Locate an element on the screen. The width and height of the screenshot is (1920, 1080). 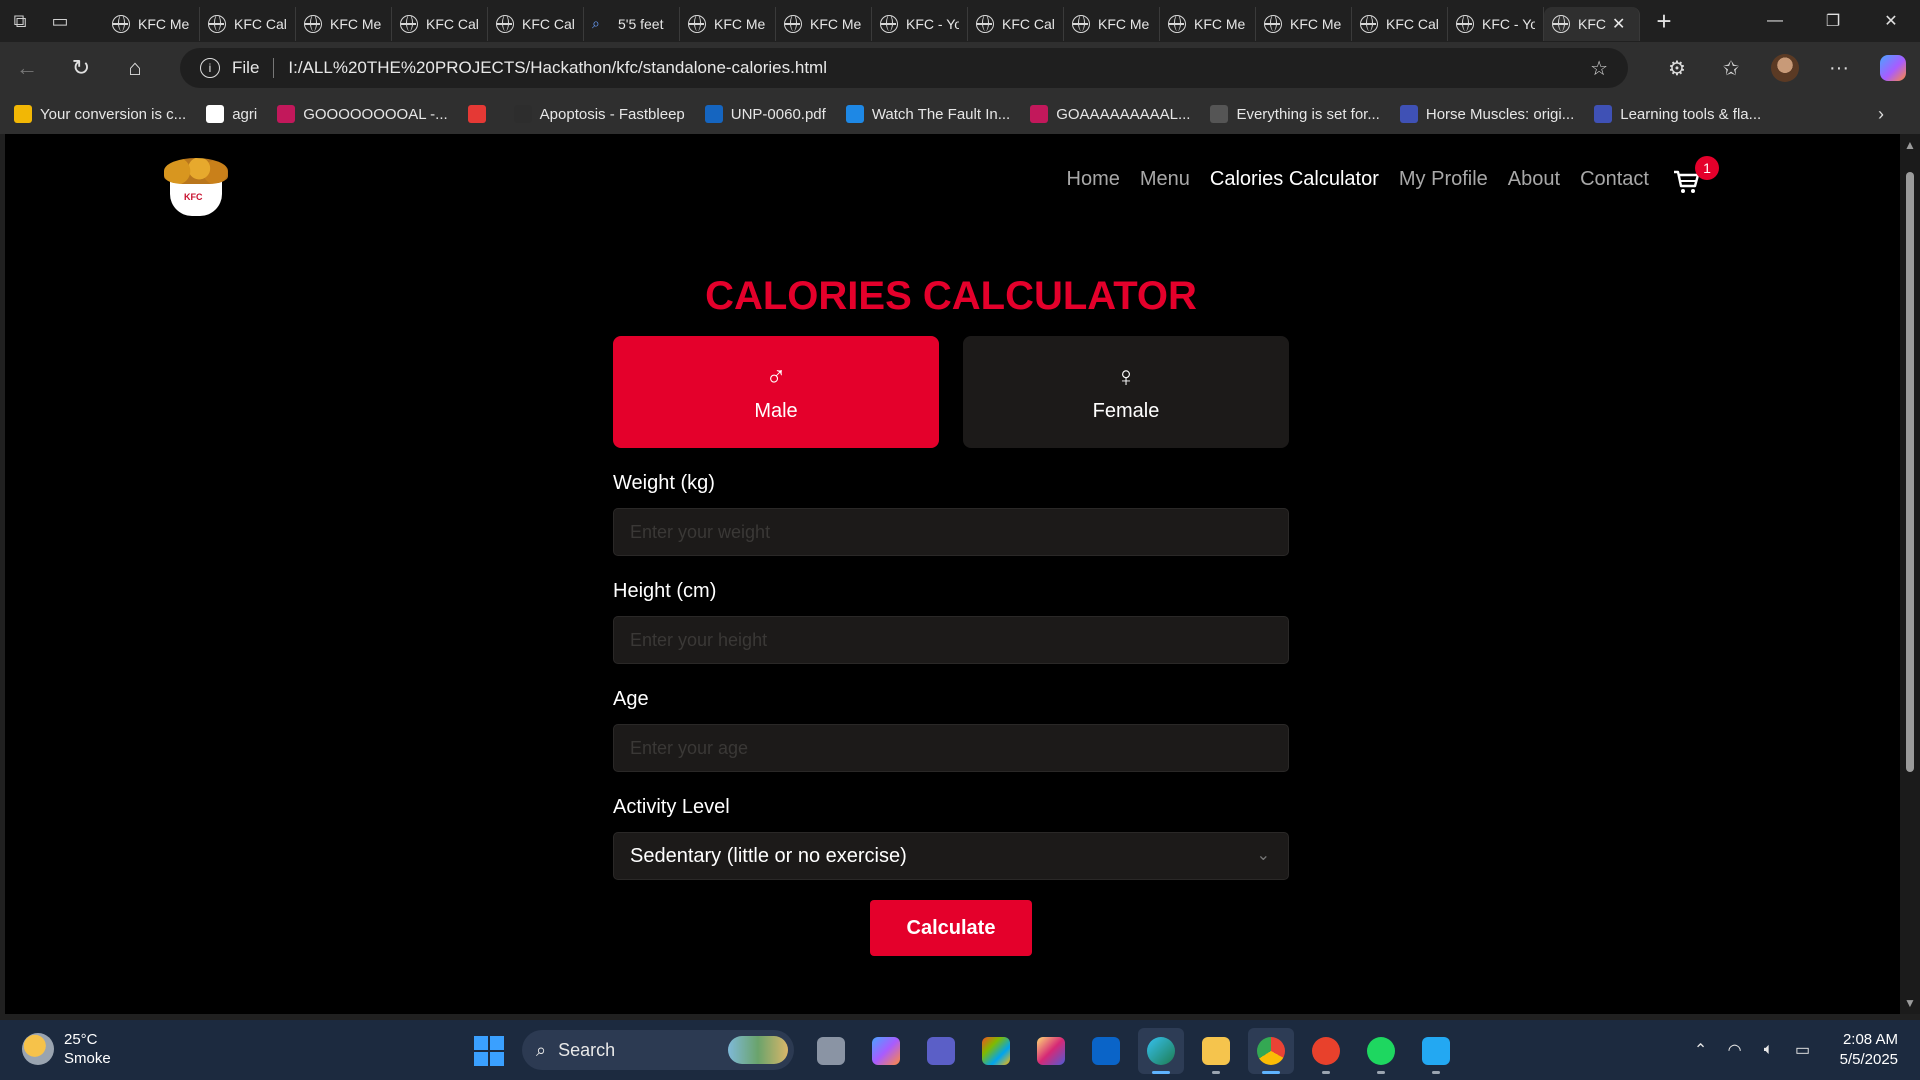
nav-about: About is located at coordinates (1534, 179).